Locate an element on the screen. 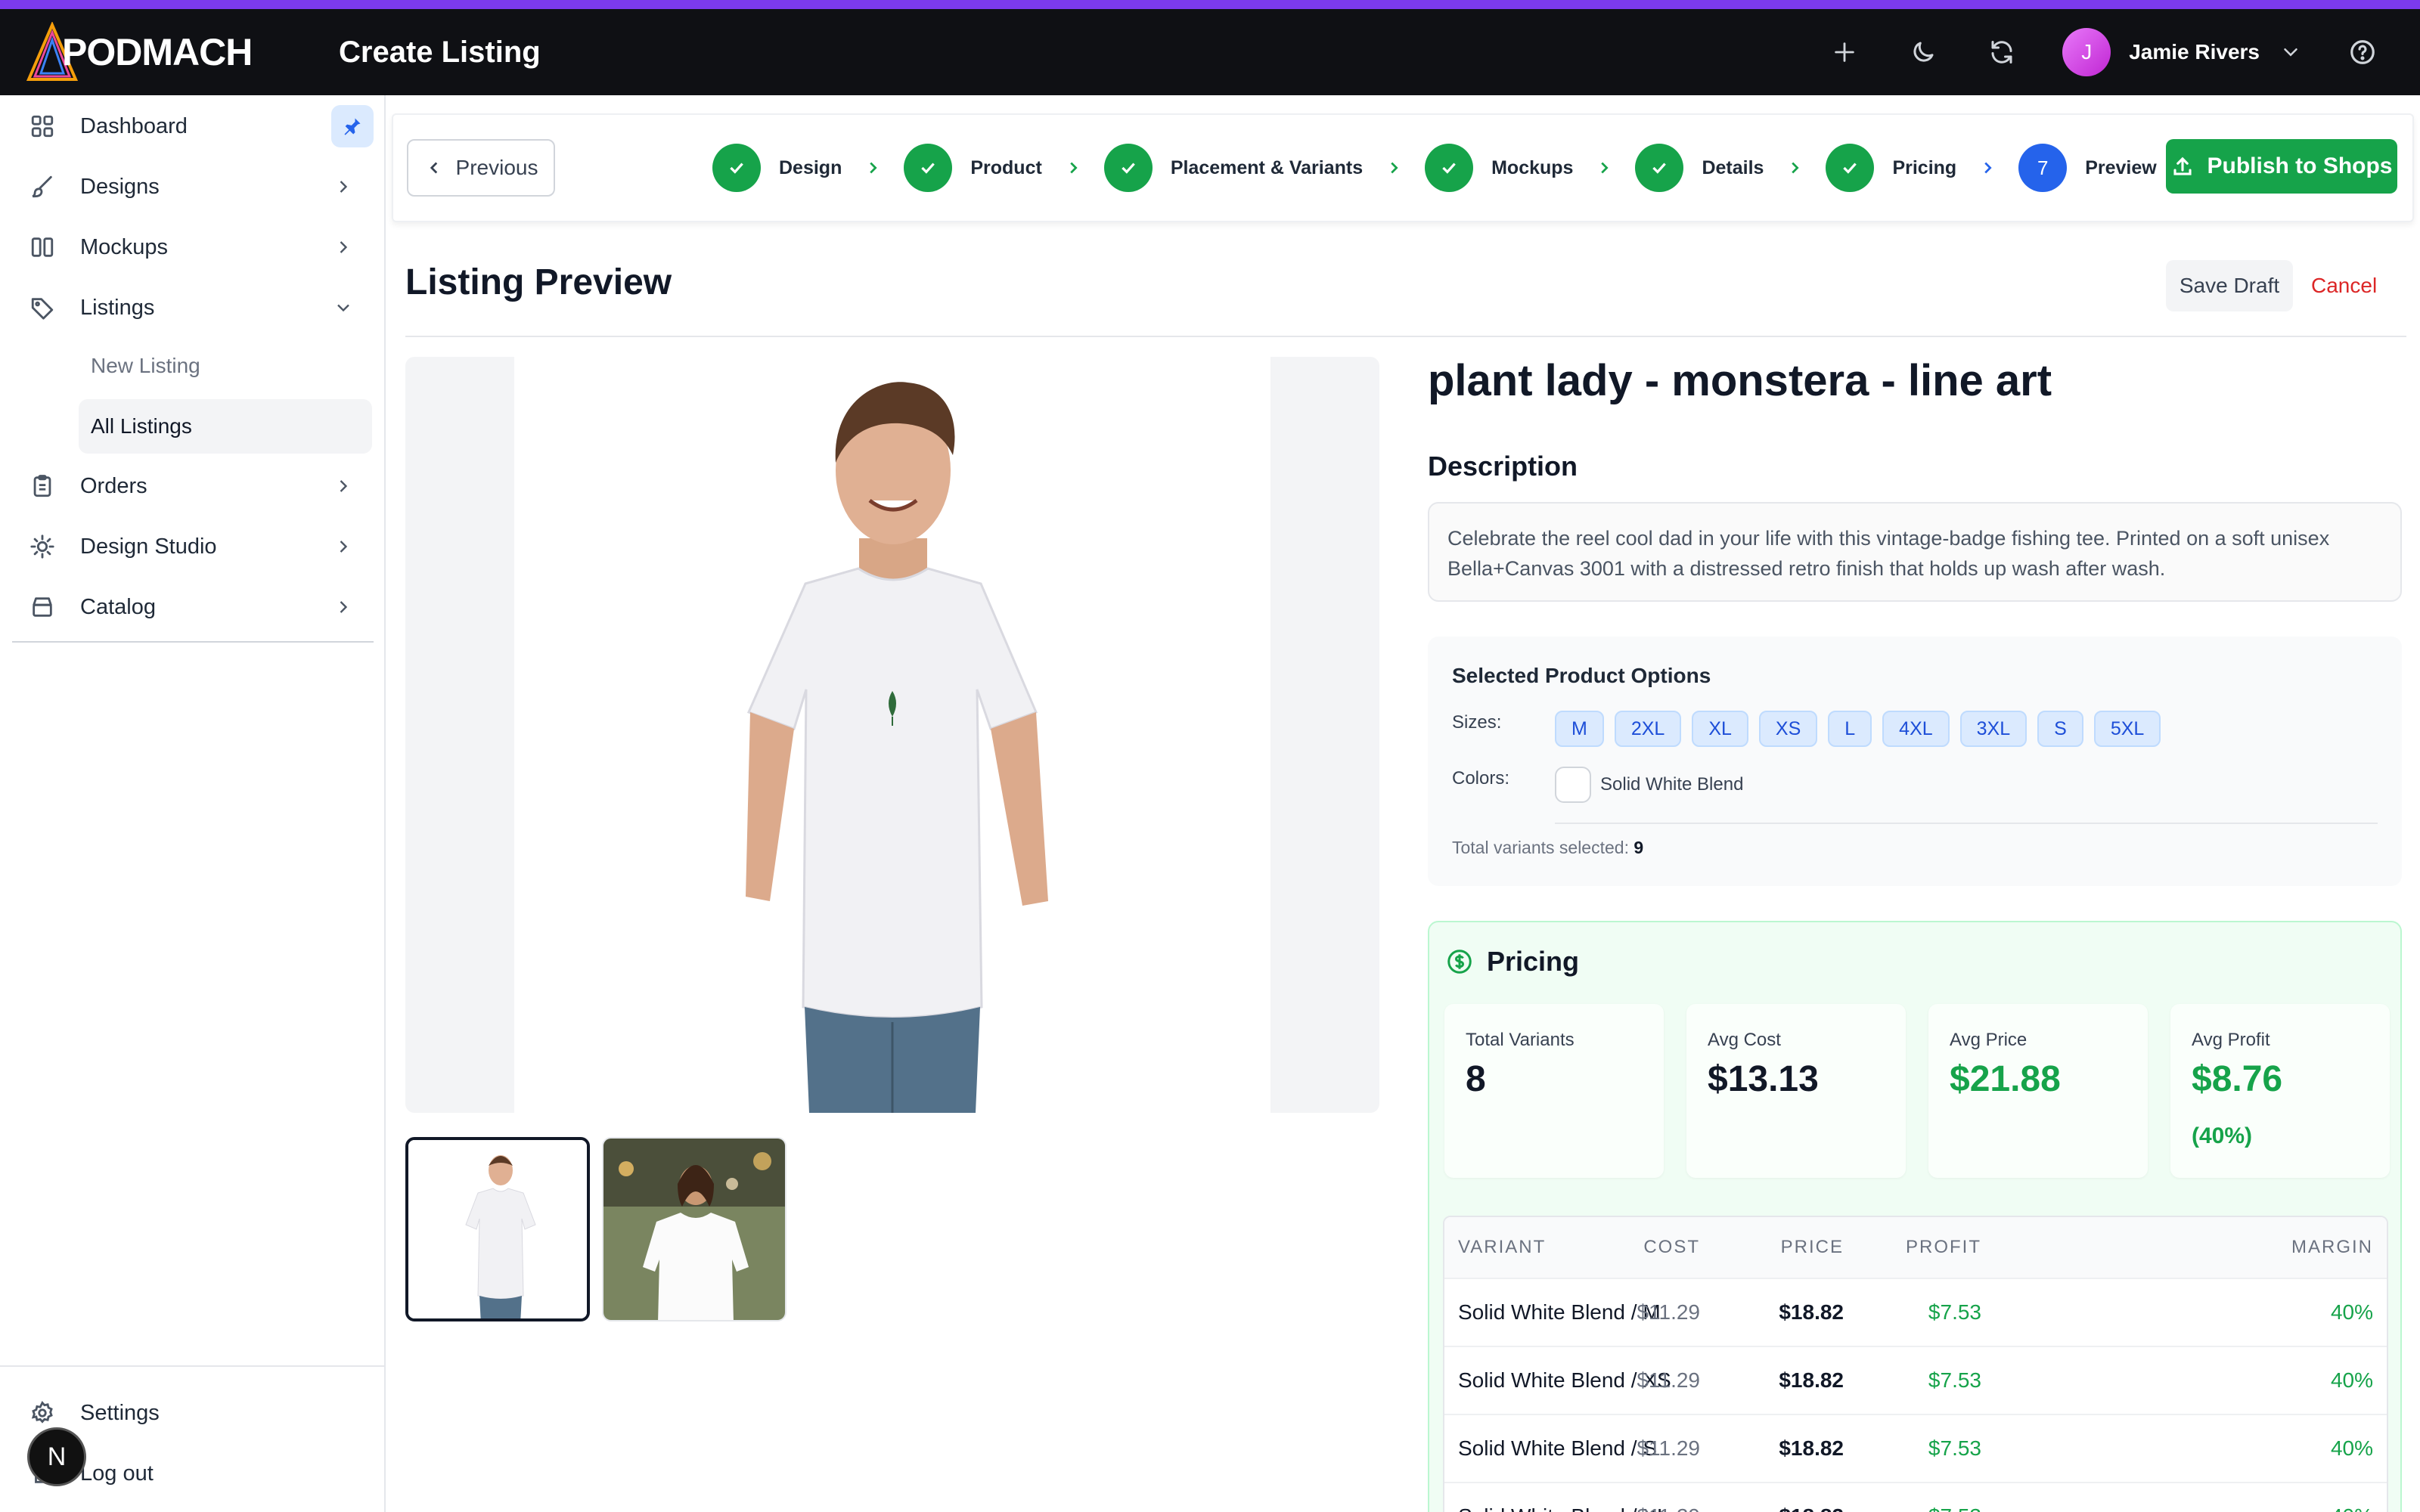 Image resolution: width=2420 pixels, height=1512 pixels. top-bar: PODMACH Create Listing J Jamie Rivers is located at coordinates (1210, 52).